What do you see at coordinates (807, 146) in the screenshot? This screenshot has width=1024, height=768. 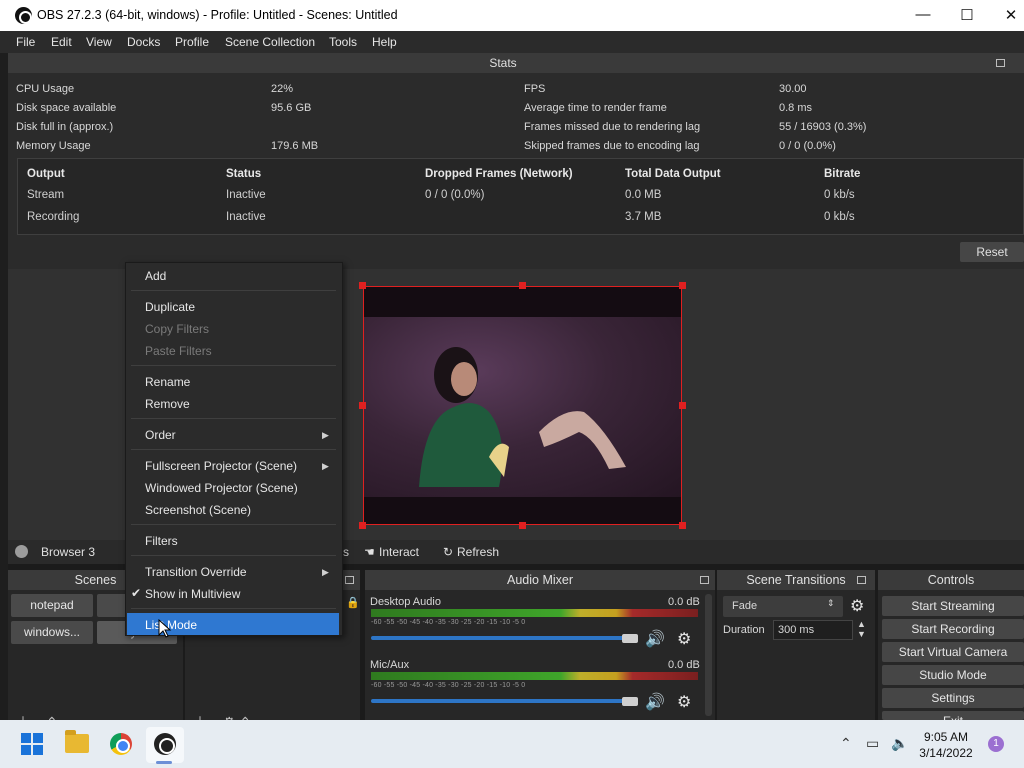 I see `stat-value: 0 / 0 (0.0%)` at bounding box center [807, 146].